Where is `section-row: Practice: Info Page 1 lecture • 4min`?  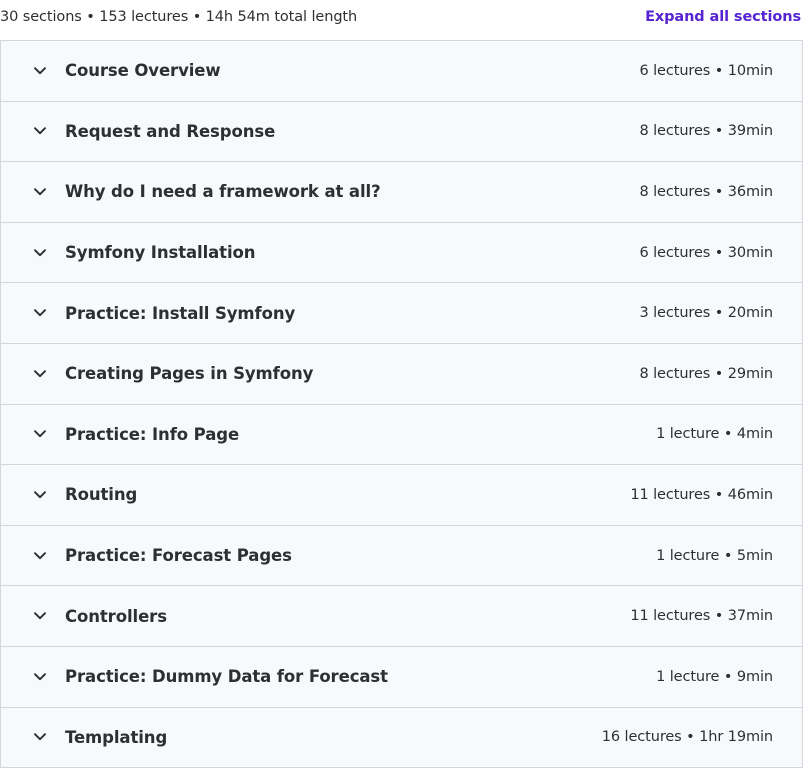
section-row: Practice: Info Page 1 lecture • 4min is located at coordinates (401, 435).